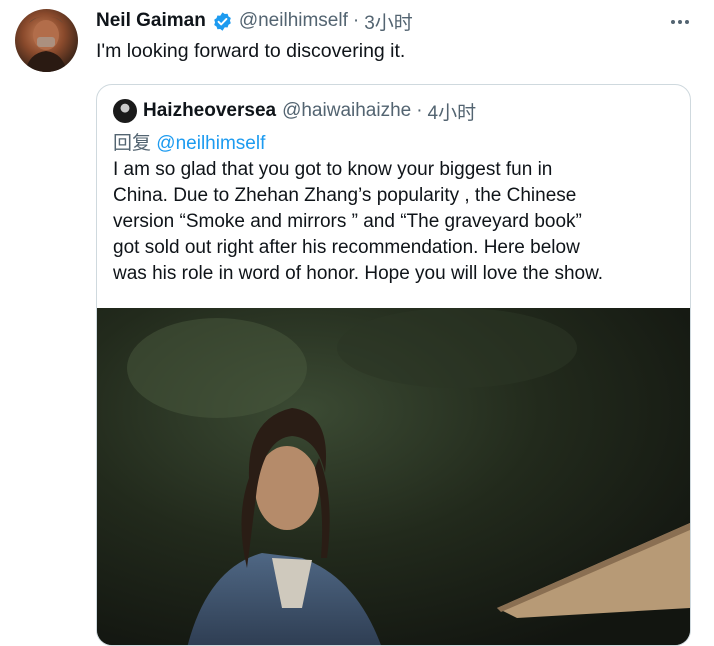  I want to click on quoted-author-avatar, so click(125, 111).